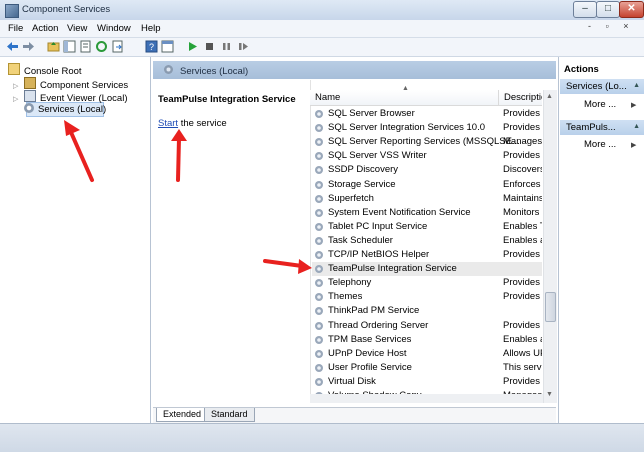 Image resolution: width=644 pixels, height=452 pixels. I want to click on tree-item-label: Console Root, so click(53, 71).